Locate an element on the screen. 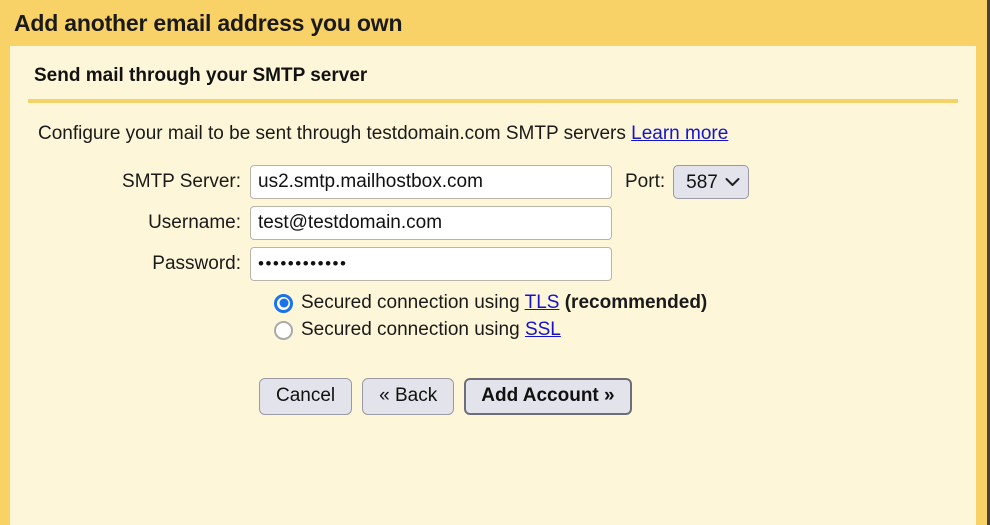 The image size is (990, 525). ssl-link: SSL is located at coordinates (543, 329).